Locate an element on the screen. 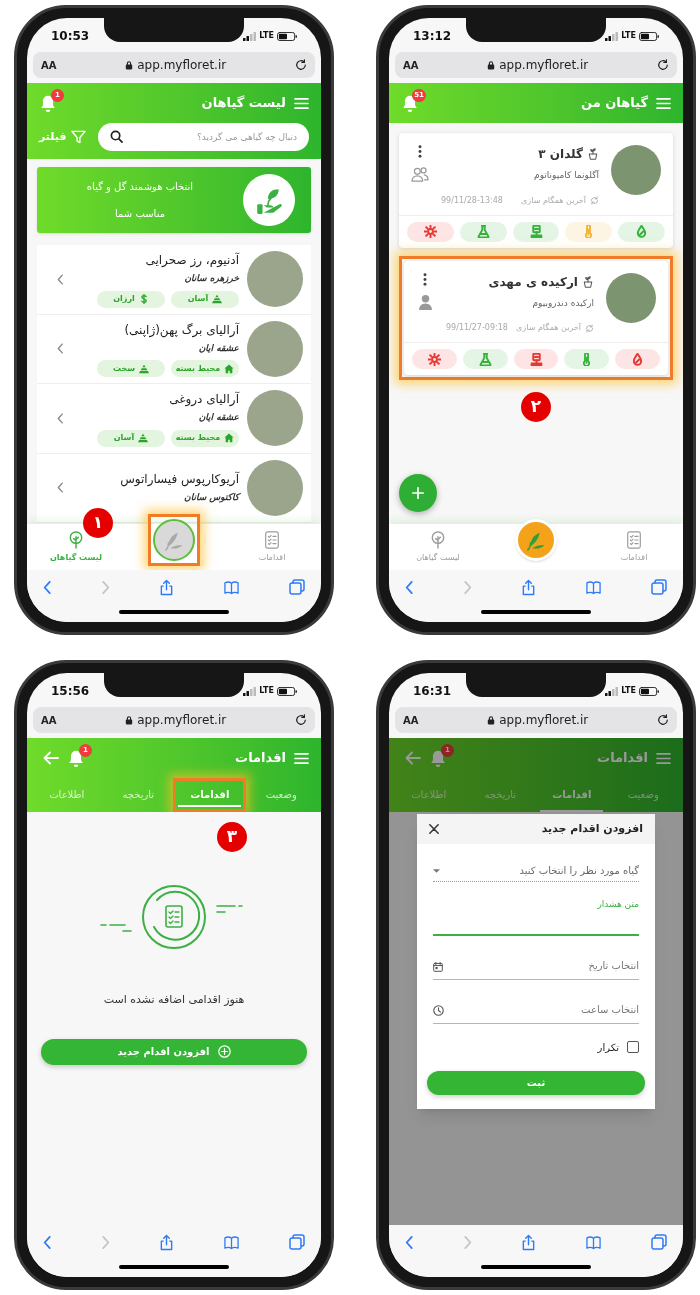 Image resolution: width=700 pixels, height=1295 pixels. plant-select: گیاه مورد نظر را انتخاب کنید is located at coordinates (536, 871).